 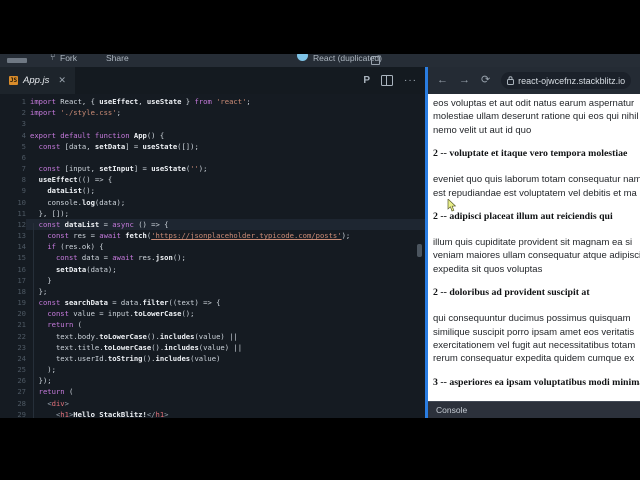 What do you see at coordinates (419, 250) in the screenshot?
I see `editor-scrollbar` at bounding box center [419, 250].